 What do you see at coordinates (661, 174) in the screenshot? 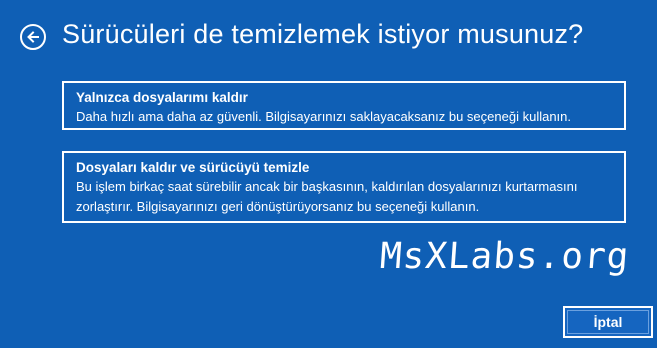
I see `window-edge` at bounding box center [661, 174].